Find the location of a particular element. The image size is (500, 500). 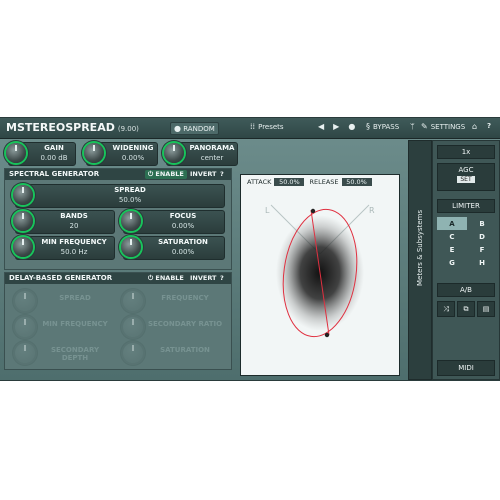

limiter-button: LIMITER is located at coordinates (466, 206).